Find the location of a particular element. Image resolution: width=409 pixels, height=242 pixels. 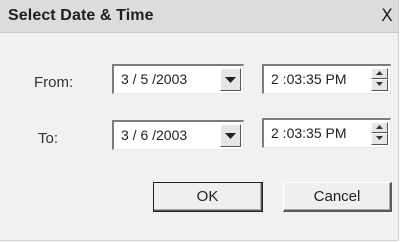

title-bar: Select Date & Time X is located at coordinates (199, 16).